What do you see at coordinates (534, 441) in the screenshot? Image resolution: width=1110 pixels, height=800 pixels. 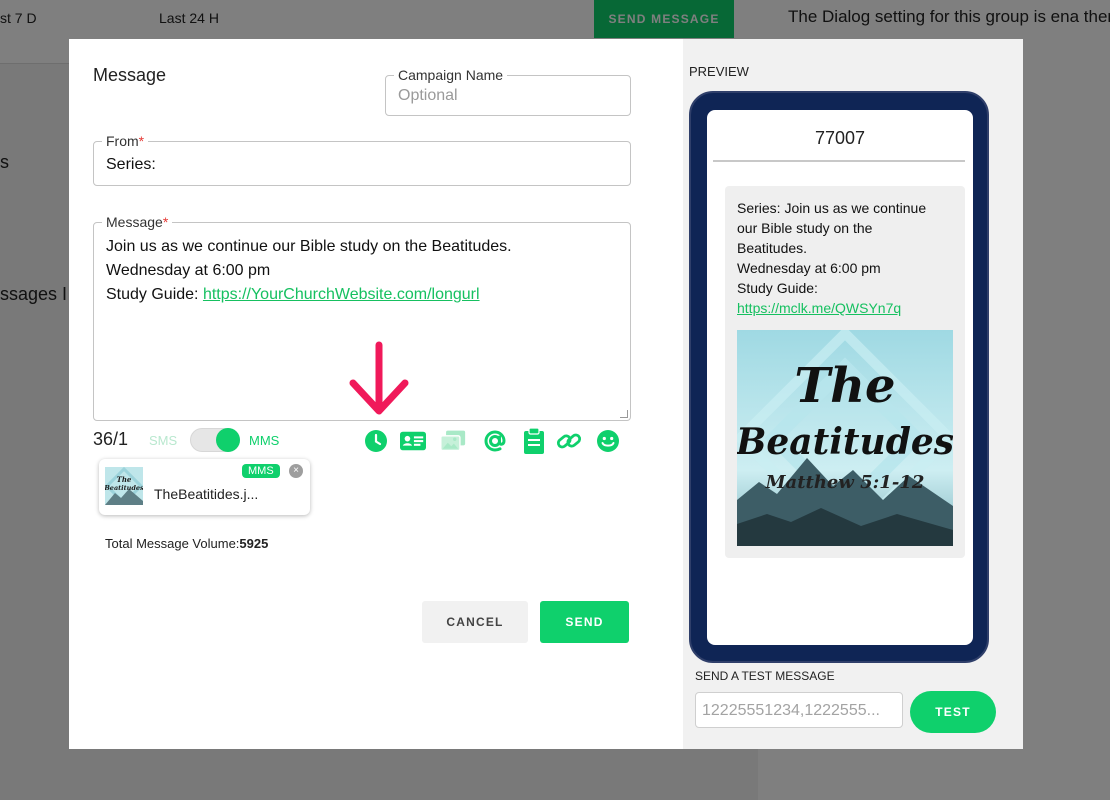 I see `clipboard-icon` at bounding box center [534, 441].